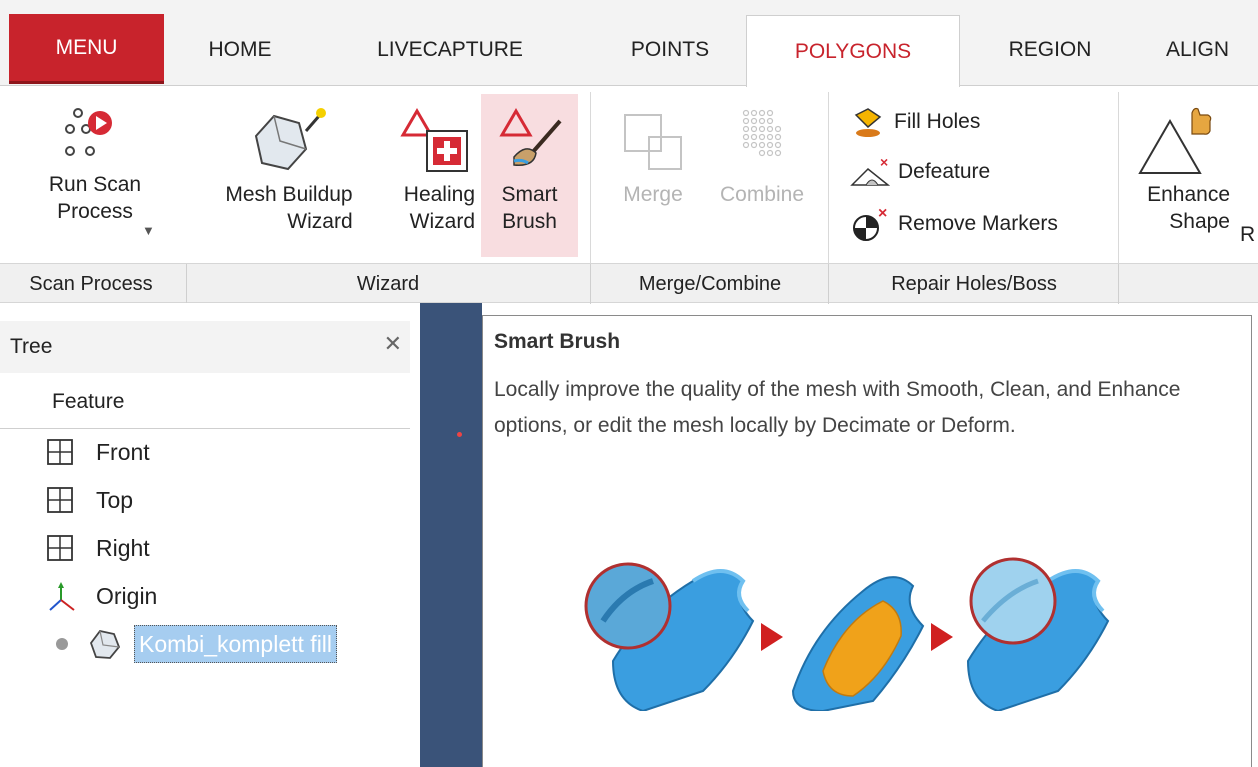 The width and height of the screenshot is (1258, 767). What do you see at coordinates (388, 283) in the screenshot?
I see `group-label-wizard: Wizard` at bounding box center [388, 283].